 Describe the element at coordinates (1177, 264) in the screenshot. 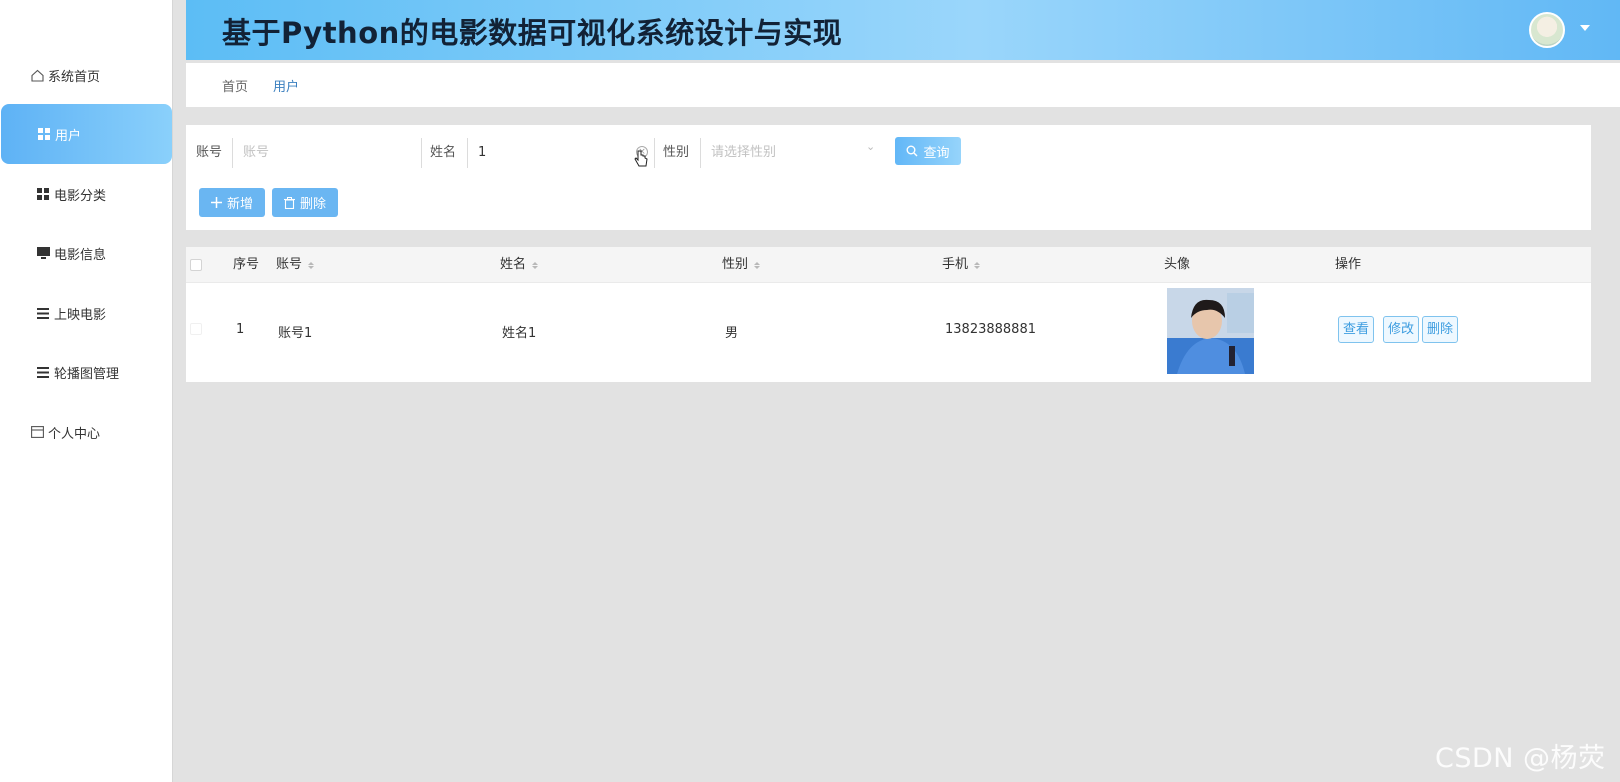

I see `column-header: 头像` at that location.